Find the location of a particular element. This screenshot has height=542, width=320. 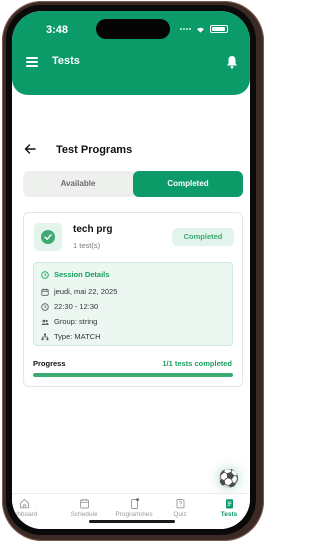

status-badge: Completed is located at coordinates (203, 237).